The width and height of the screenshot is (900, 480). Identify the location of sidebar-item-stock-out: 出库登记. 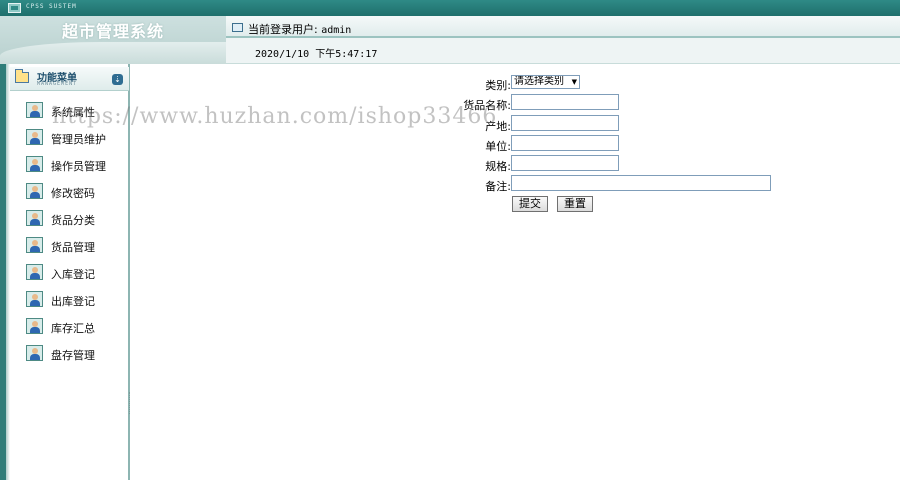
(69, 302).